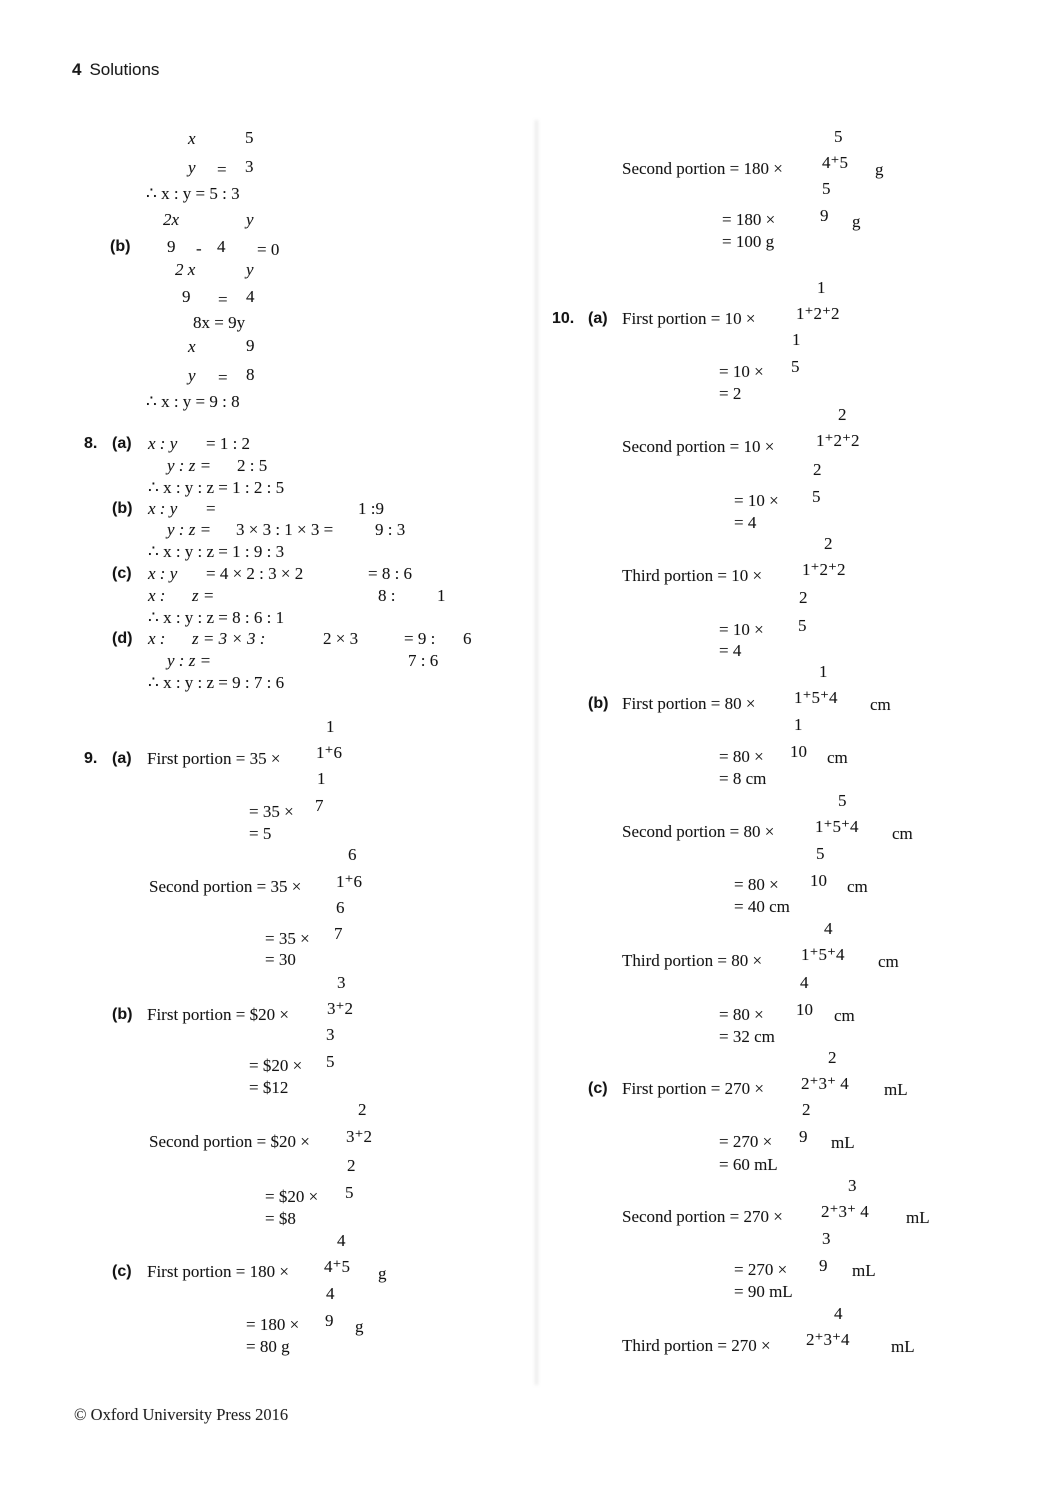 Image resolution: width=1062 pixels, height=1506 pixels. I want to click on q10c-step7-denominator: 2⁺3⁺4, so click(828, 1339).